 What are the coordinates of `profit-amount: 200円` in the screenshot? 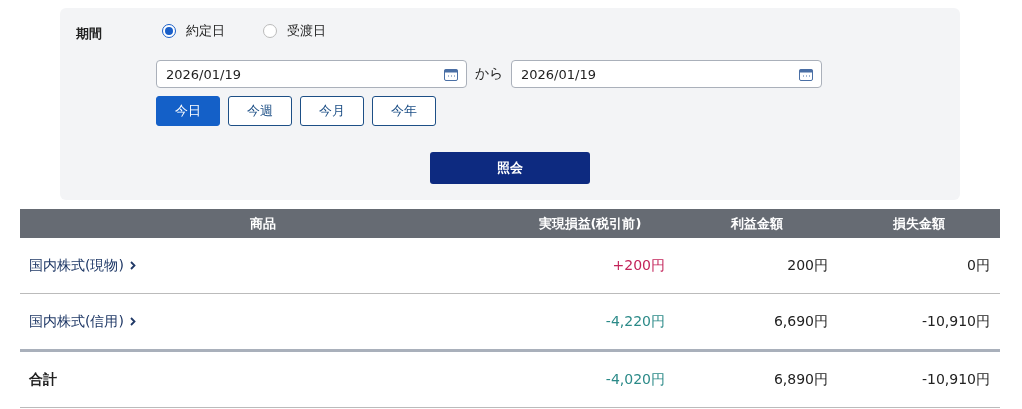 It's located at (756, 266).